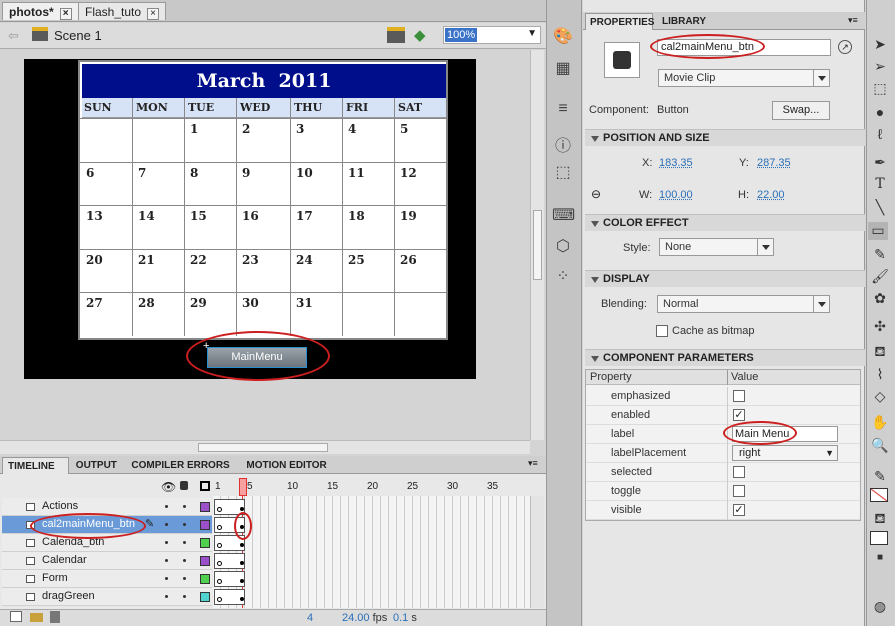 The image size is (895, 626). Describe the element at coordinates (55, 617) in the screenshot. I see `trash-icon` at that location.